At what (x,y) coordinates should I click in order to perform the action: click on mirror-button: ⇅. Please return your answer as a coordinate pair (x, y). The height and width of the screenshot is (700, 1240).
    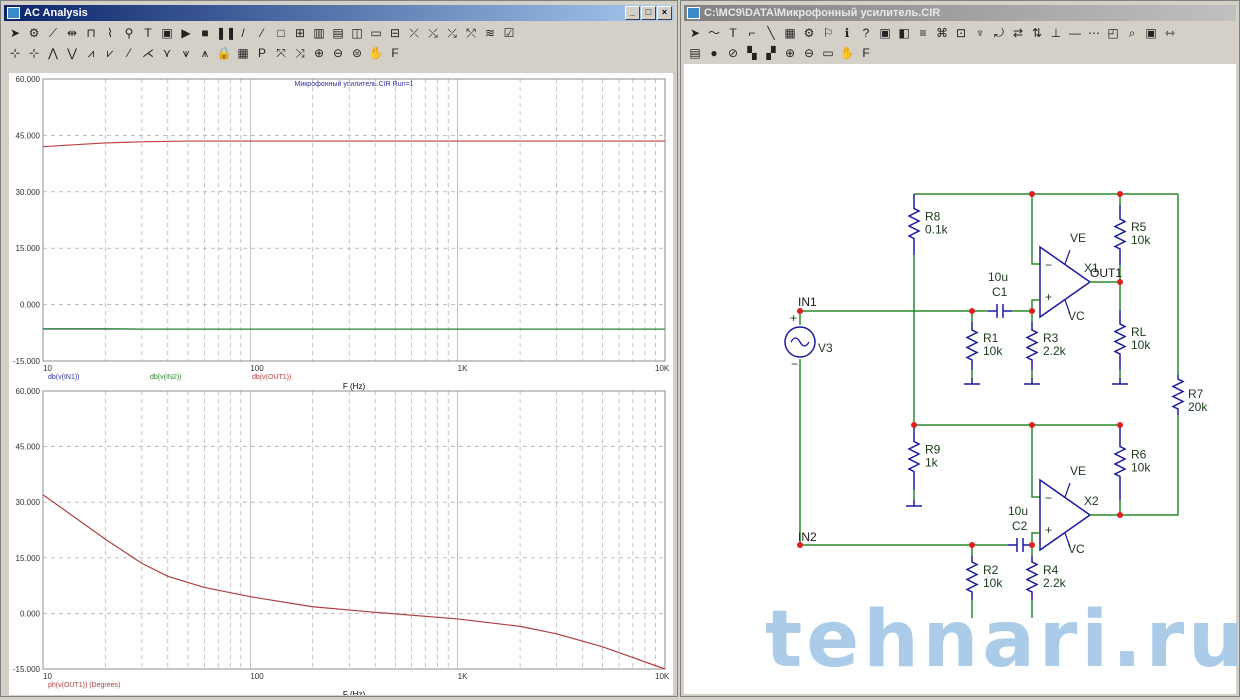
    Looking at the image, I should click on (1037, 33).